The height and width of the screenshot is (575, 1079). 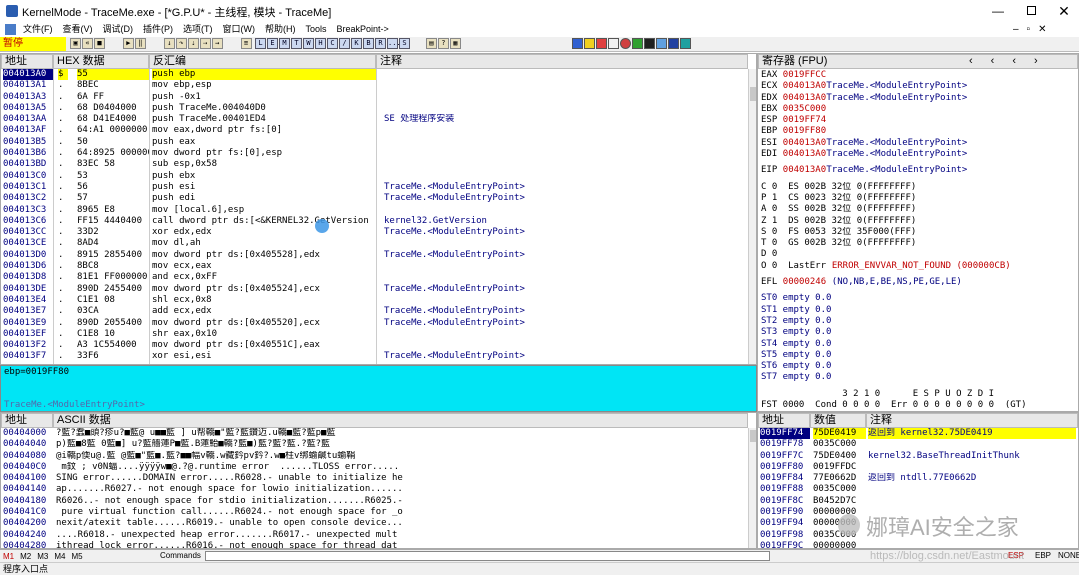 What do you see at coordinates (455, 43) in the screenshot?
I see `appearance-icon: ▦` at bounding box center [455, 43].